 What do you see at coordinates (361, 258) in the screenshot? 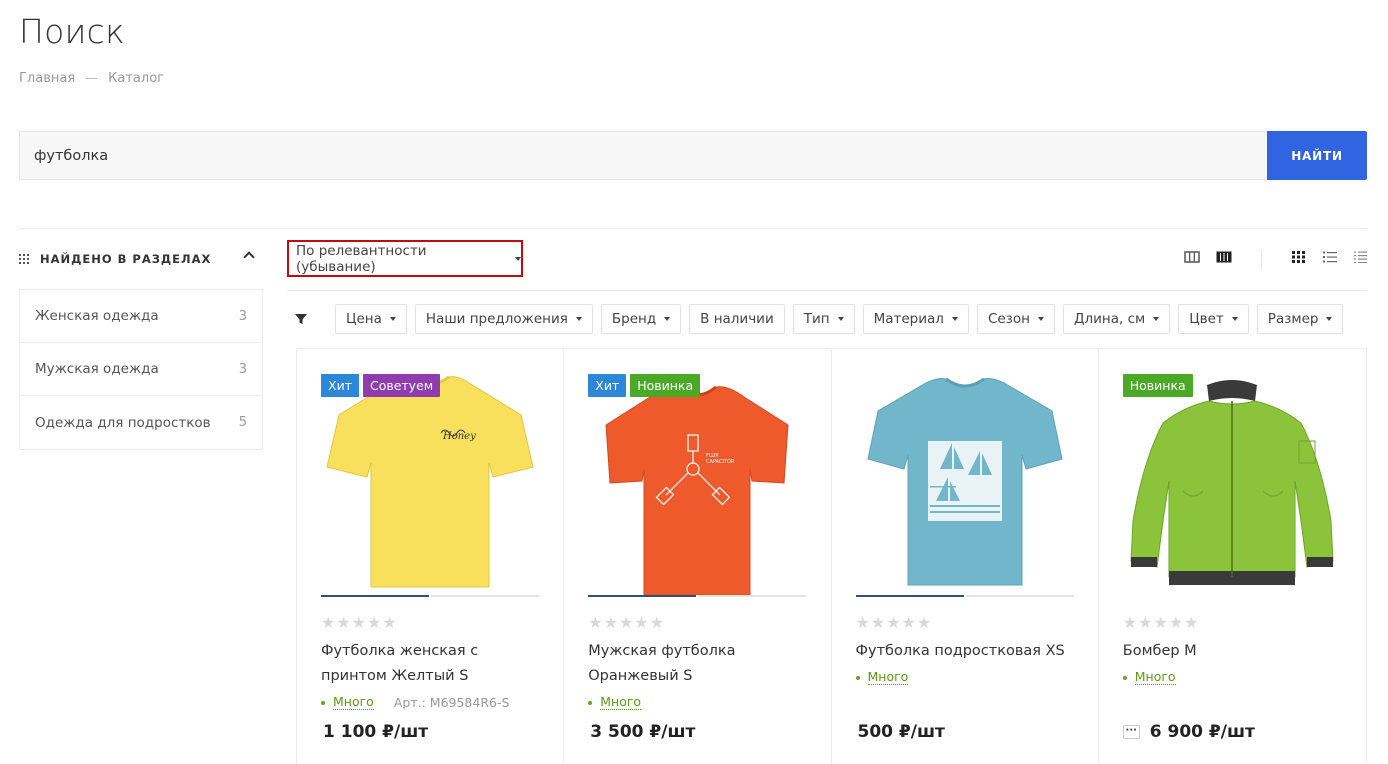
I see `sort-label: По релевантности (убывание)` at bounding box center [361, 258].